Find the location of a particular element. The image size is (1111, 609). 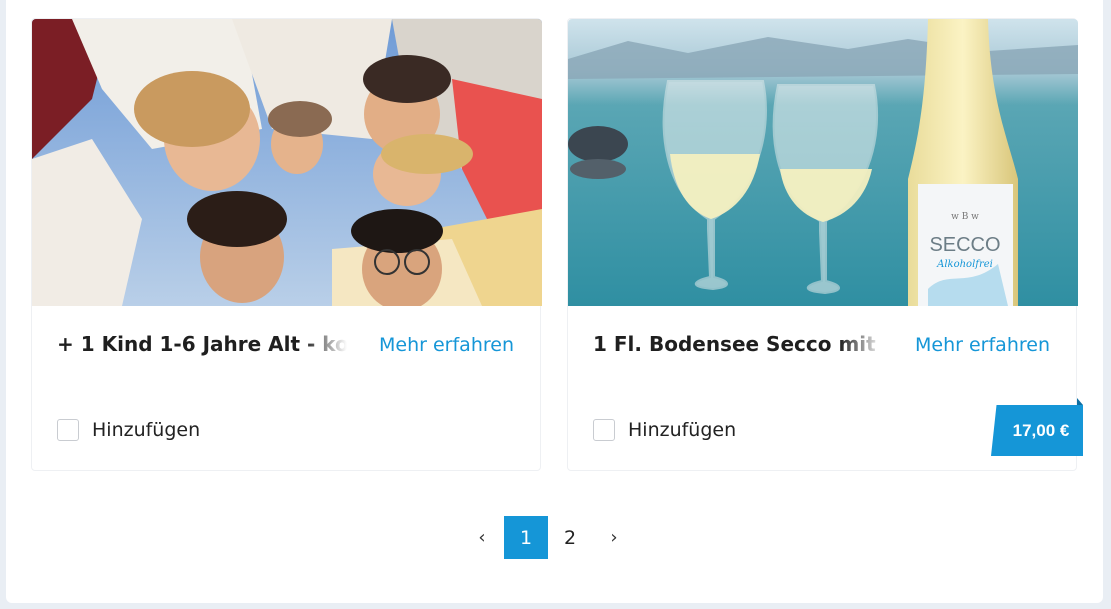

bottle-brand-text: SECCO is located at coordinates (964, 245).